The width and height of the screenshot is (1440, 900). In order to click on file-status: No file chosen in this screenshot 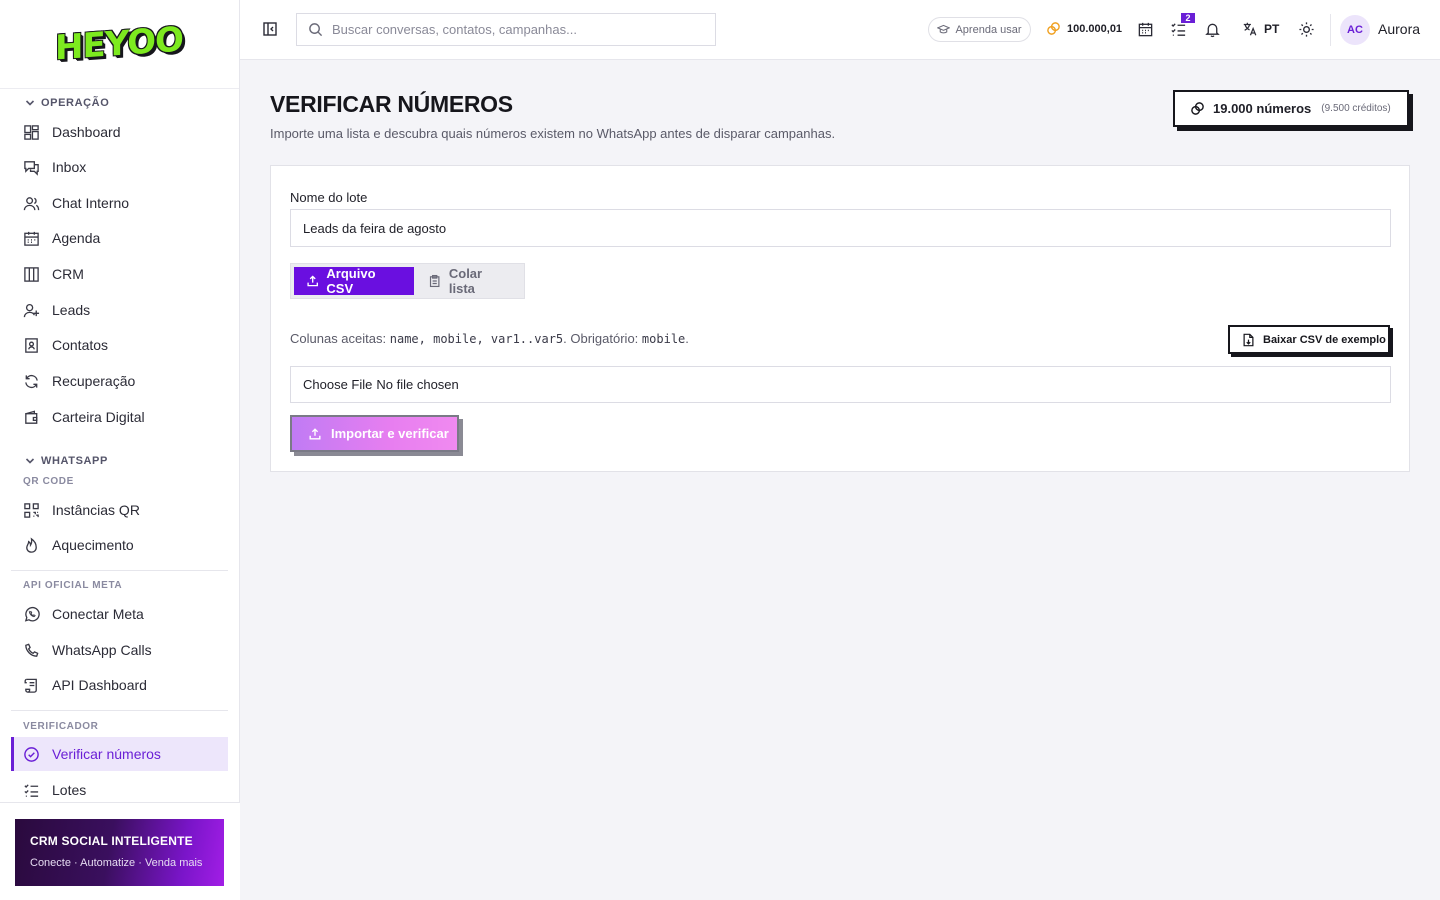, I will do `click(417, 384)`.